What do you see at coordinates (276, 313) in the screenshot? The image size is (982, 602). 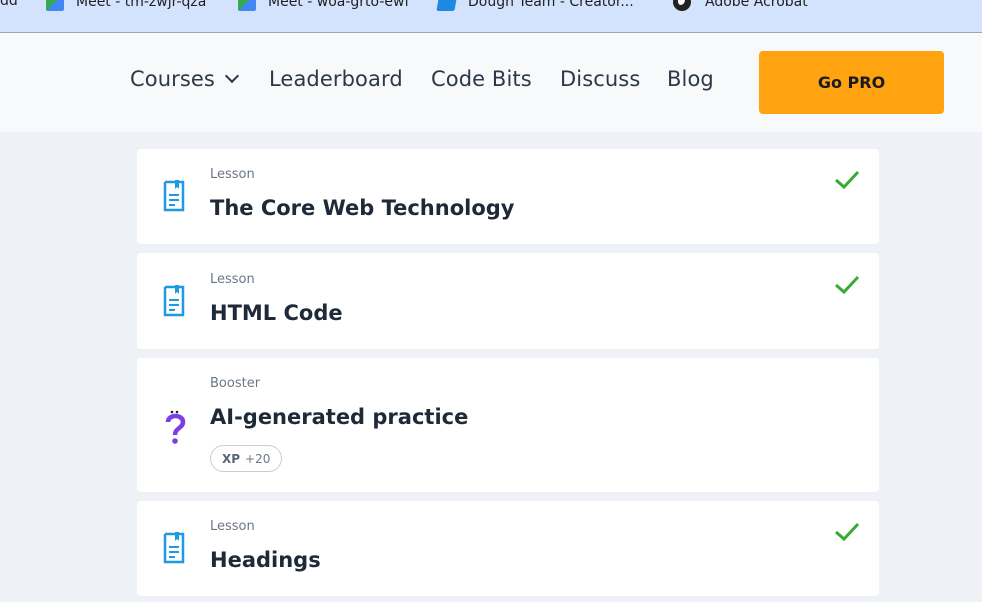 I see `card-title: HTML Code` at bounding box center [276, 313].